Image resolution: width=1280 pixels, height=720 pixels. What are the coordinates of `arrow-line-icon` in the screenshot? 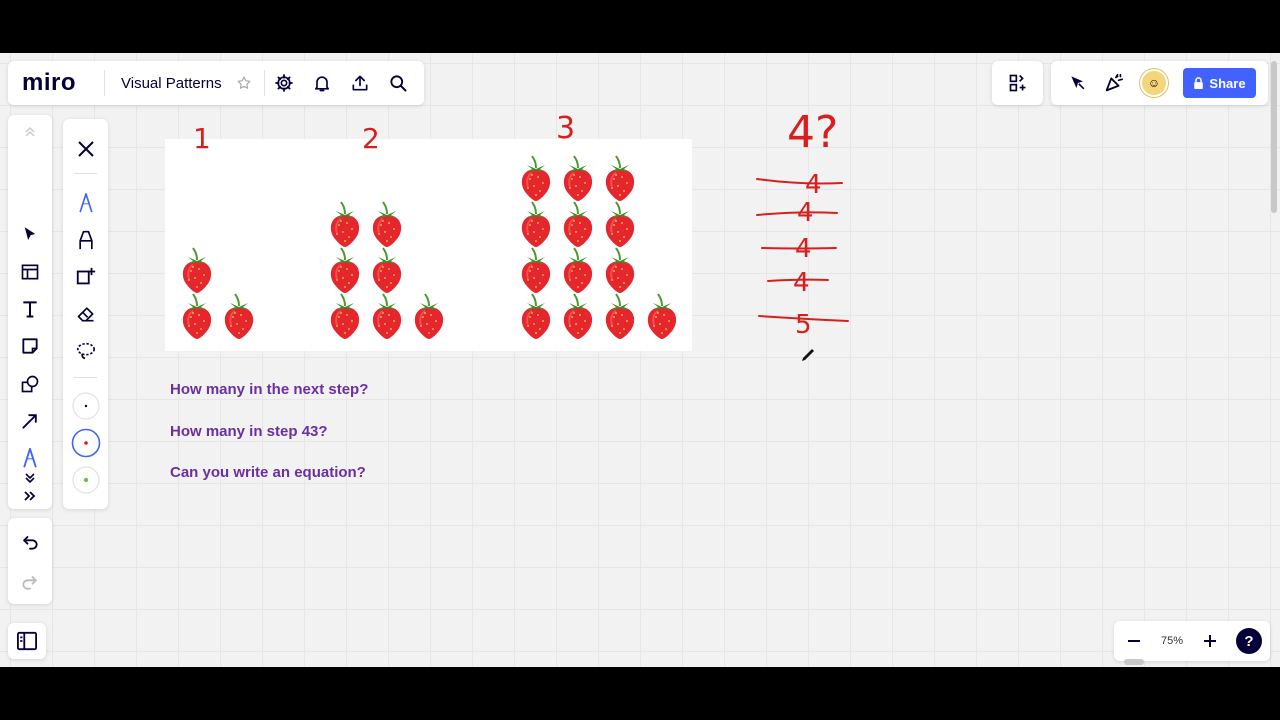 It's located at (30, 421).